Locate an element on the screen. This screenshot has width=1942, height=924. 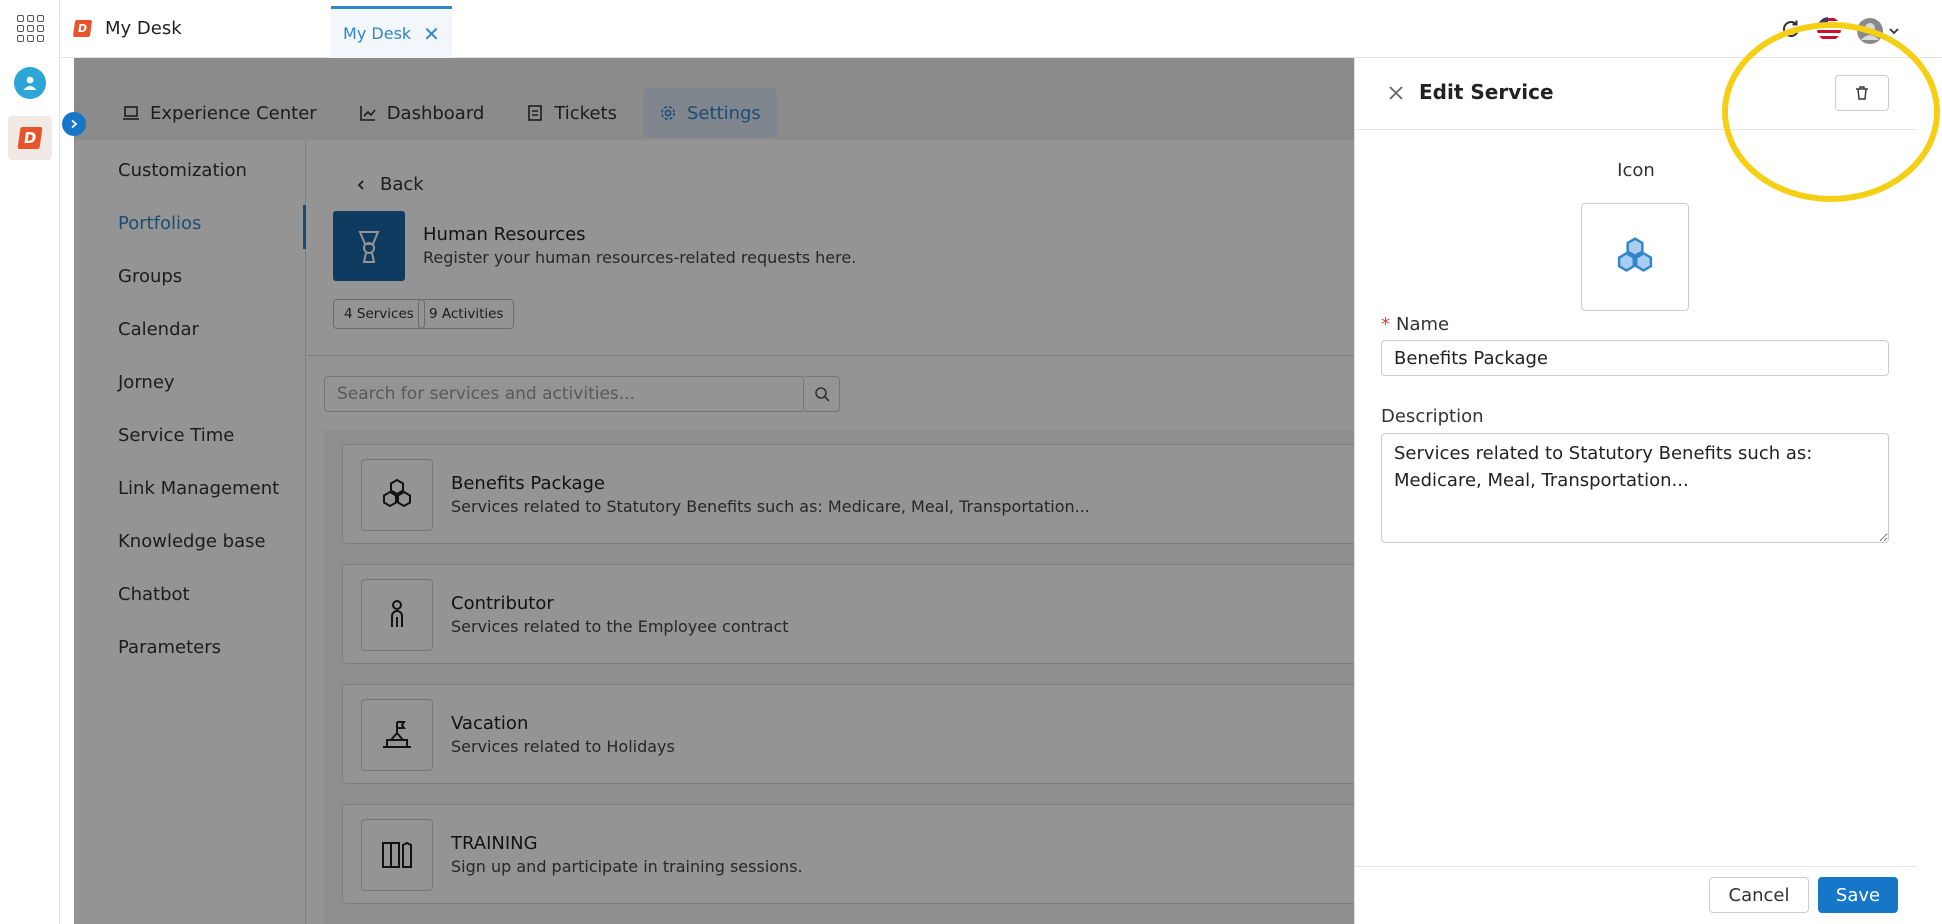
service-name: Vacation is located at coordinates (490, 723).